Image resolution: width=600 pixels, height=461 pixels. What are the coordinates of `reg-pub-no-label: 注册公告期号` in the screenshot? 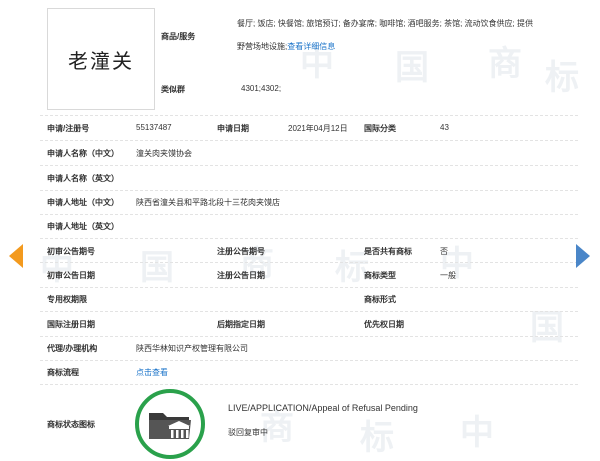 It's located at (241, 251).